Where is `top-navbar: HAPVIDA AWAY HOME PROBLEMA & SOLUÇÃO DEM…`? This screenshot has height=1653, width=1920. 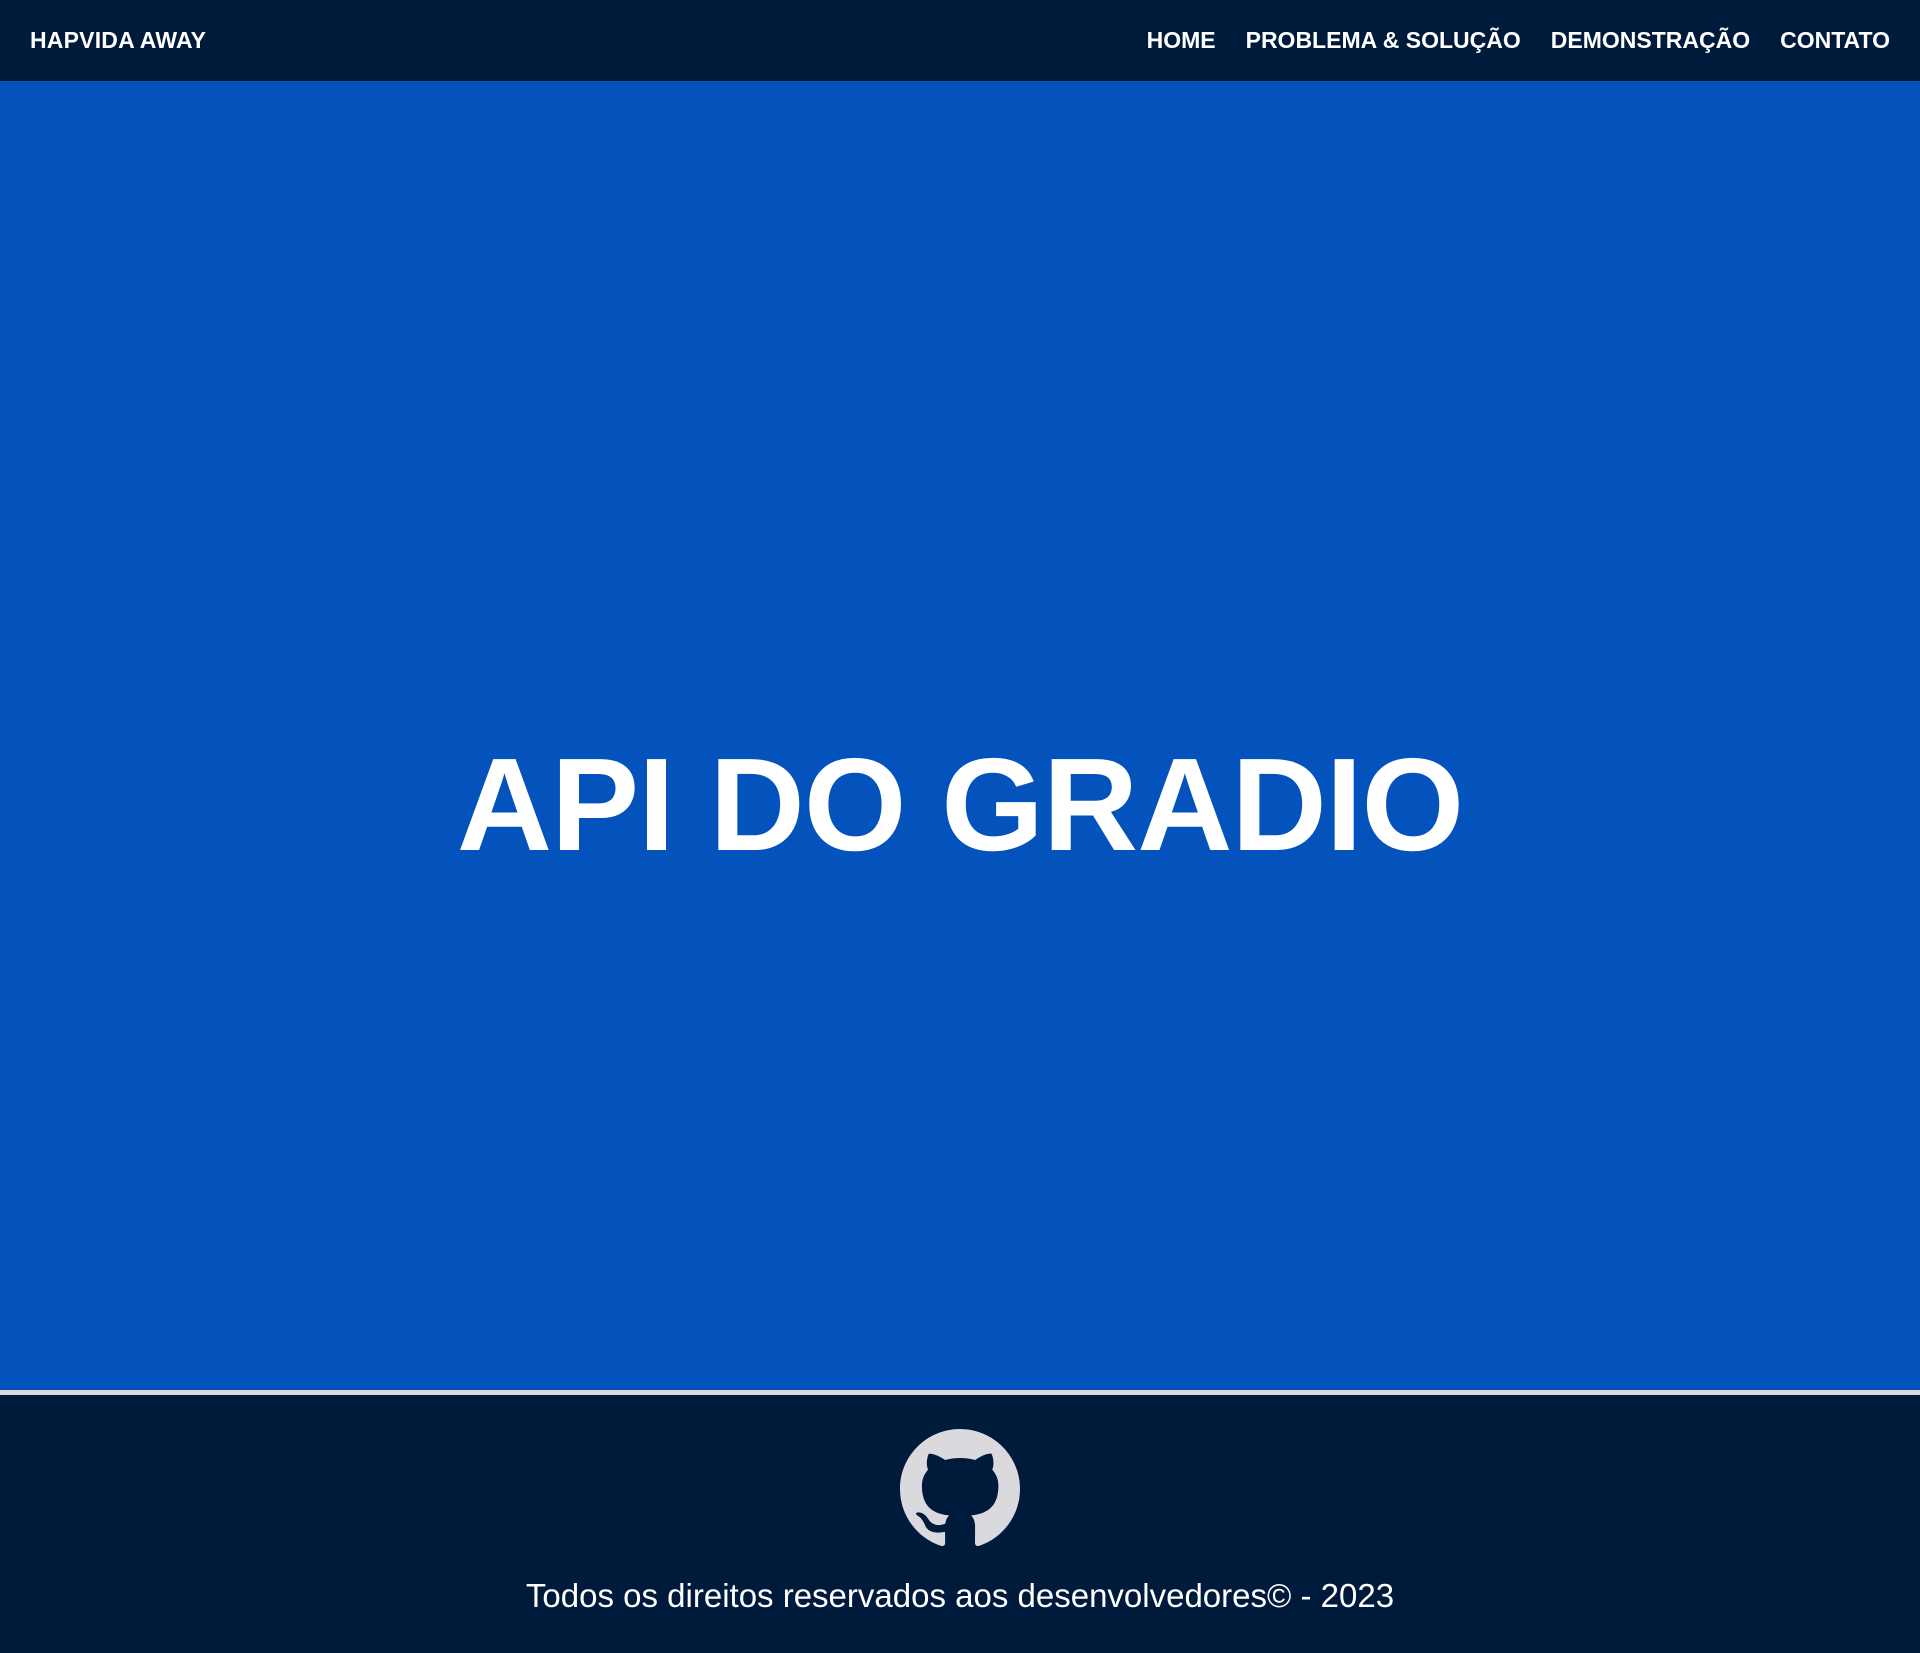
top-navbar: HAPVIDA AWAY HOME PROBLEMA & SOLUÇÃO DEM… is located at coordinates (960, 40).